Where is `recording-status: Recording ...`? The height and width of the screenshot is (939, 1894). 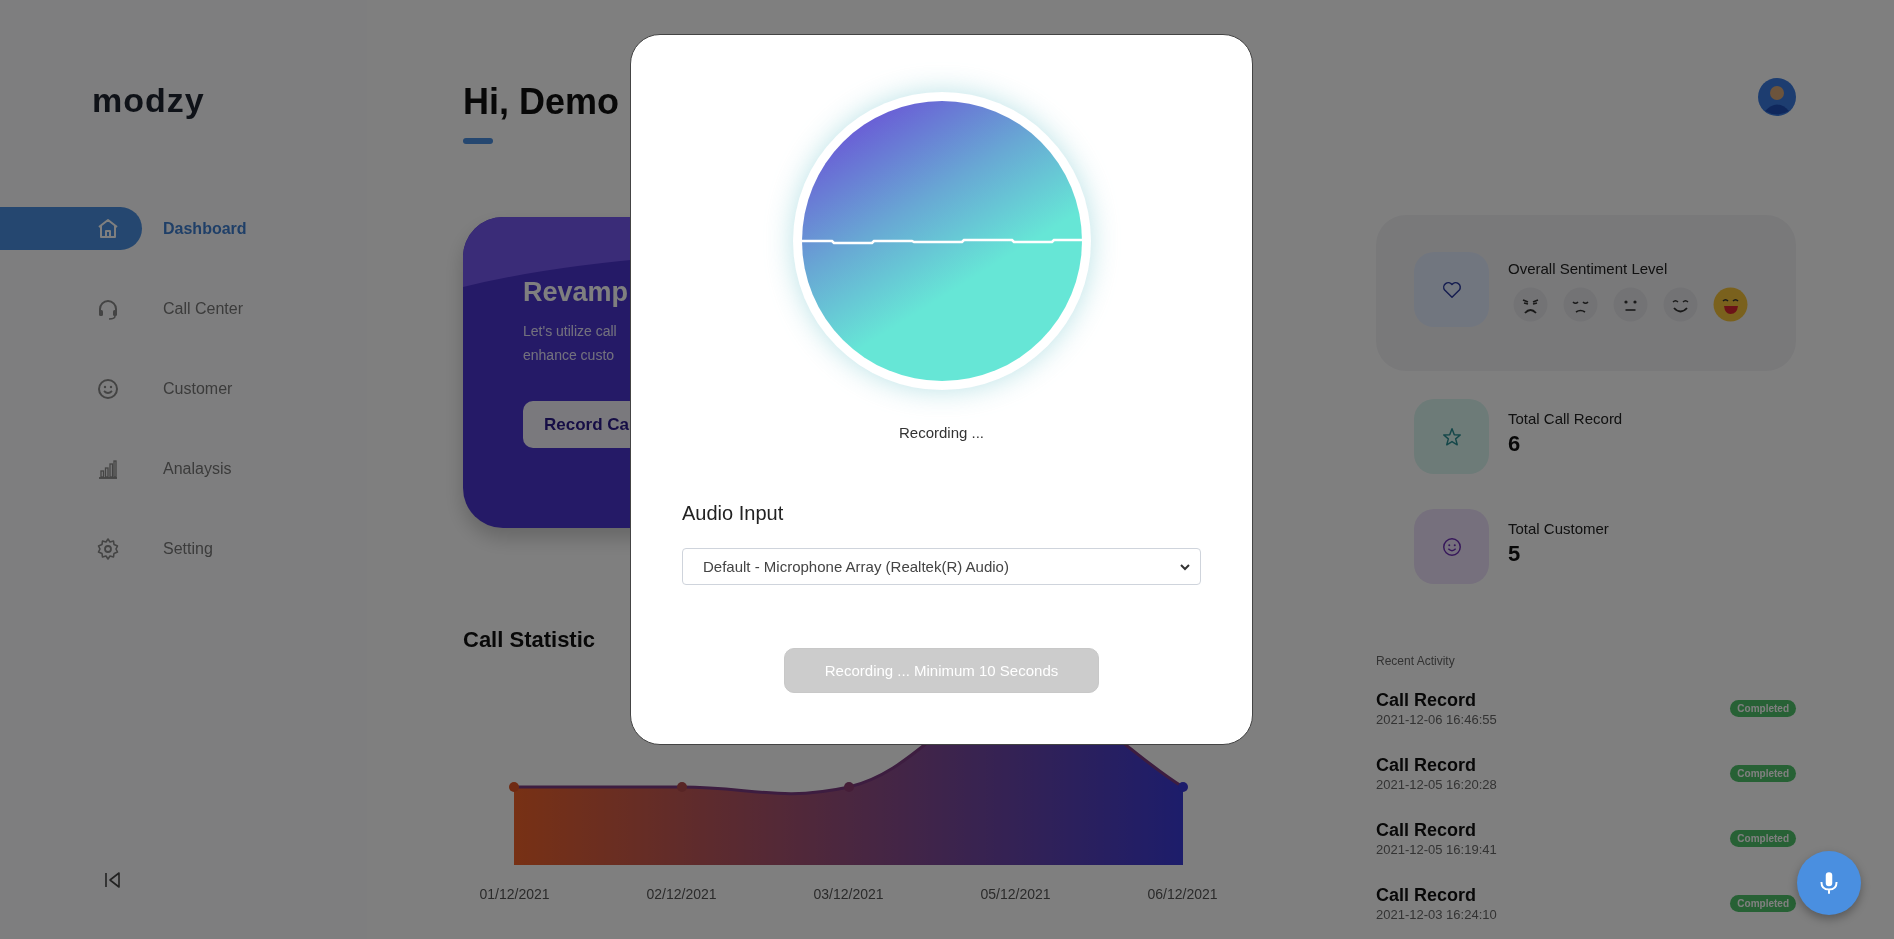
recording-status: Recording ... is located at coordinates (941, 432).